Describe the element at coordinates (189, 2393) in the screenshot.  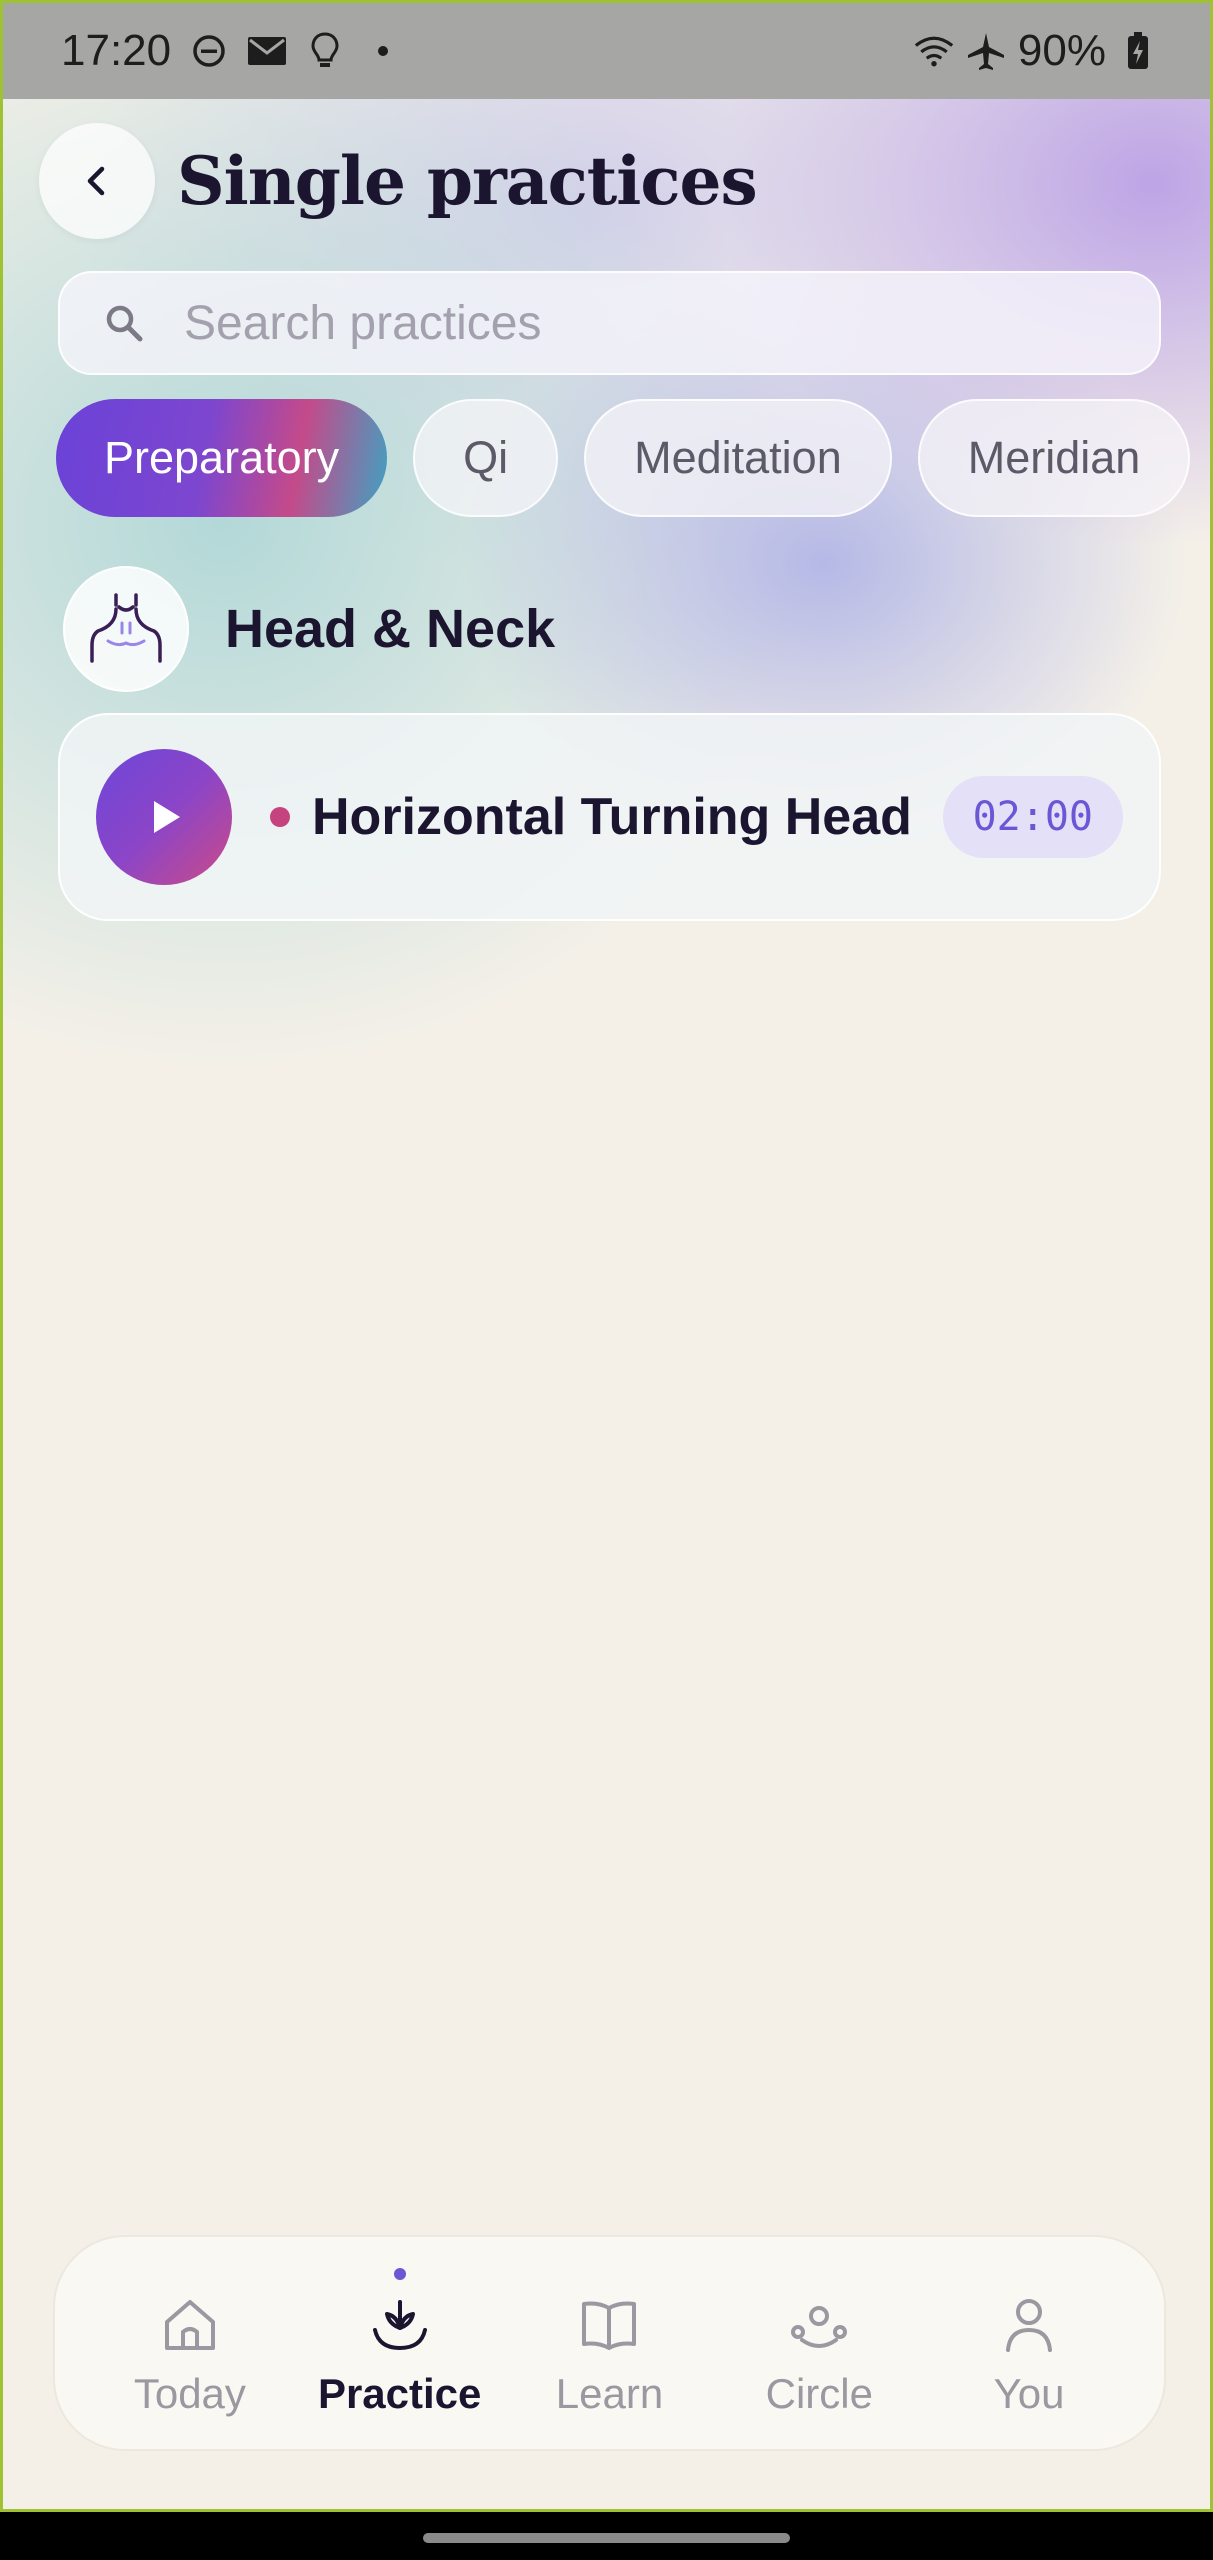
I see `nav-label: Today` at that location.